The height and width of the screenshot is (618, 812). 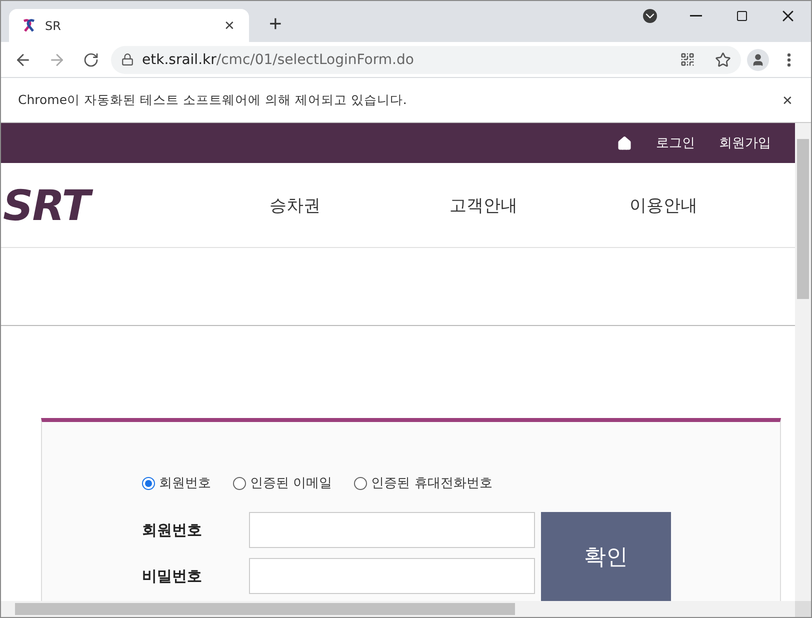 What do you see at coordinates (606, 556) in the screenshot?
I see `confirm-button: 확인` at bounding box center [606, 556].